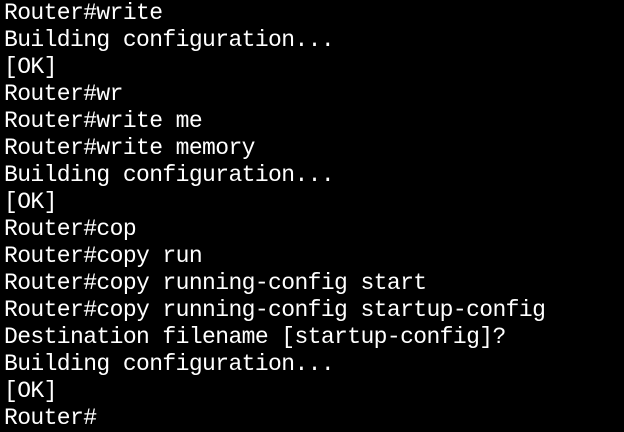 The height and width of the screenshot is (432, 624). I want to click on terminal-line: Router#wr, so click(63, 94).